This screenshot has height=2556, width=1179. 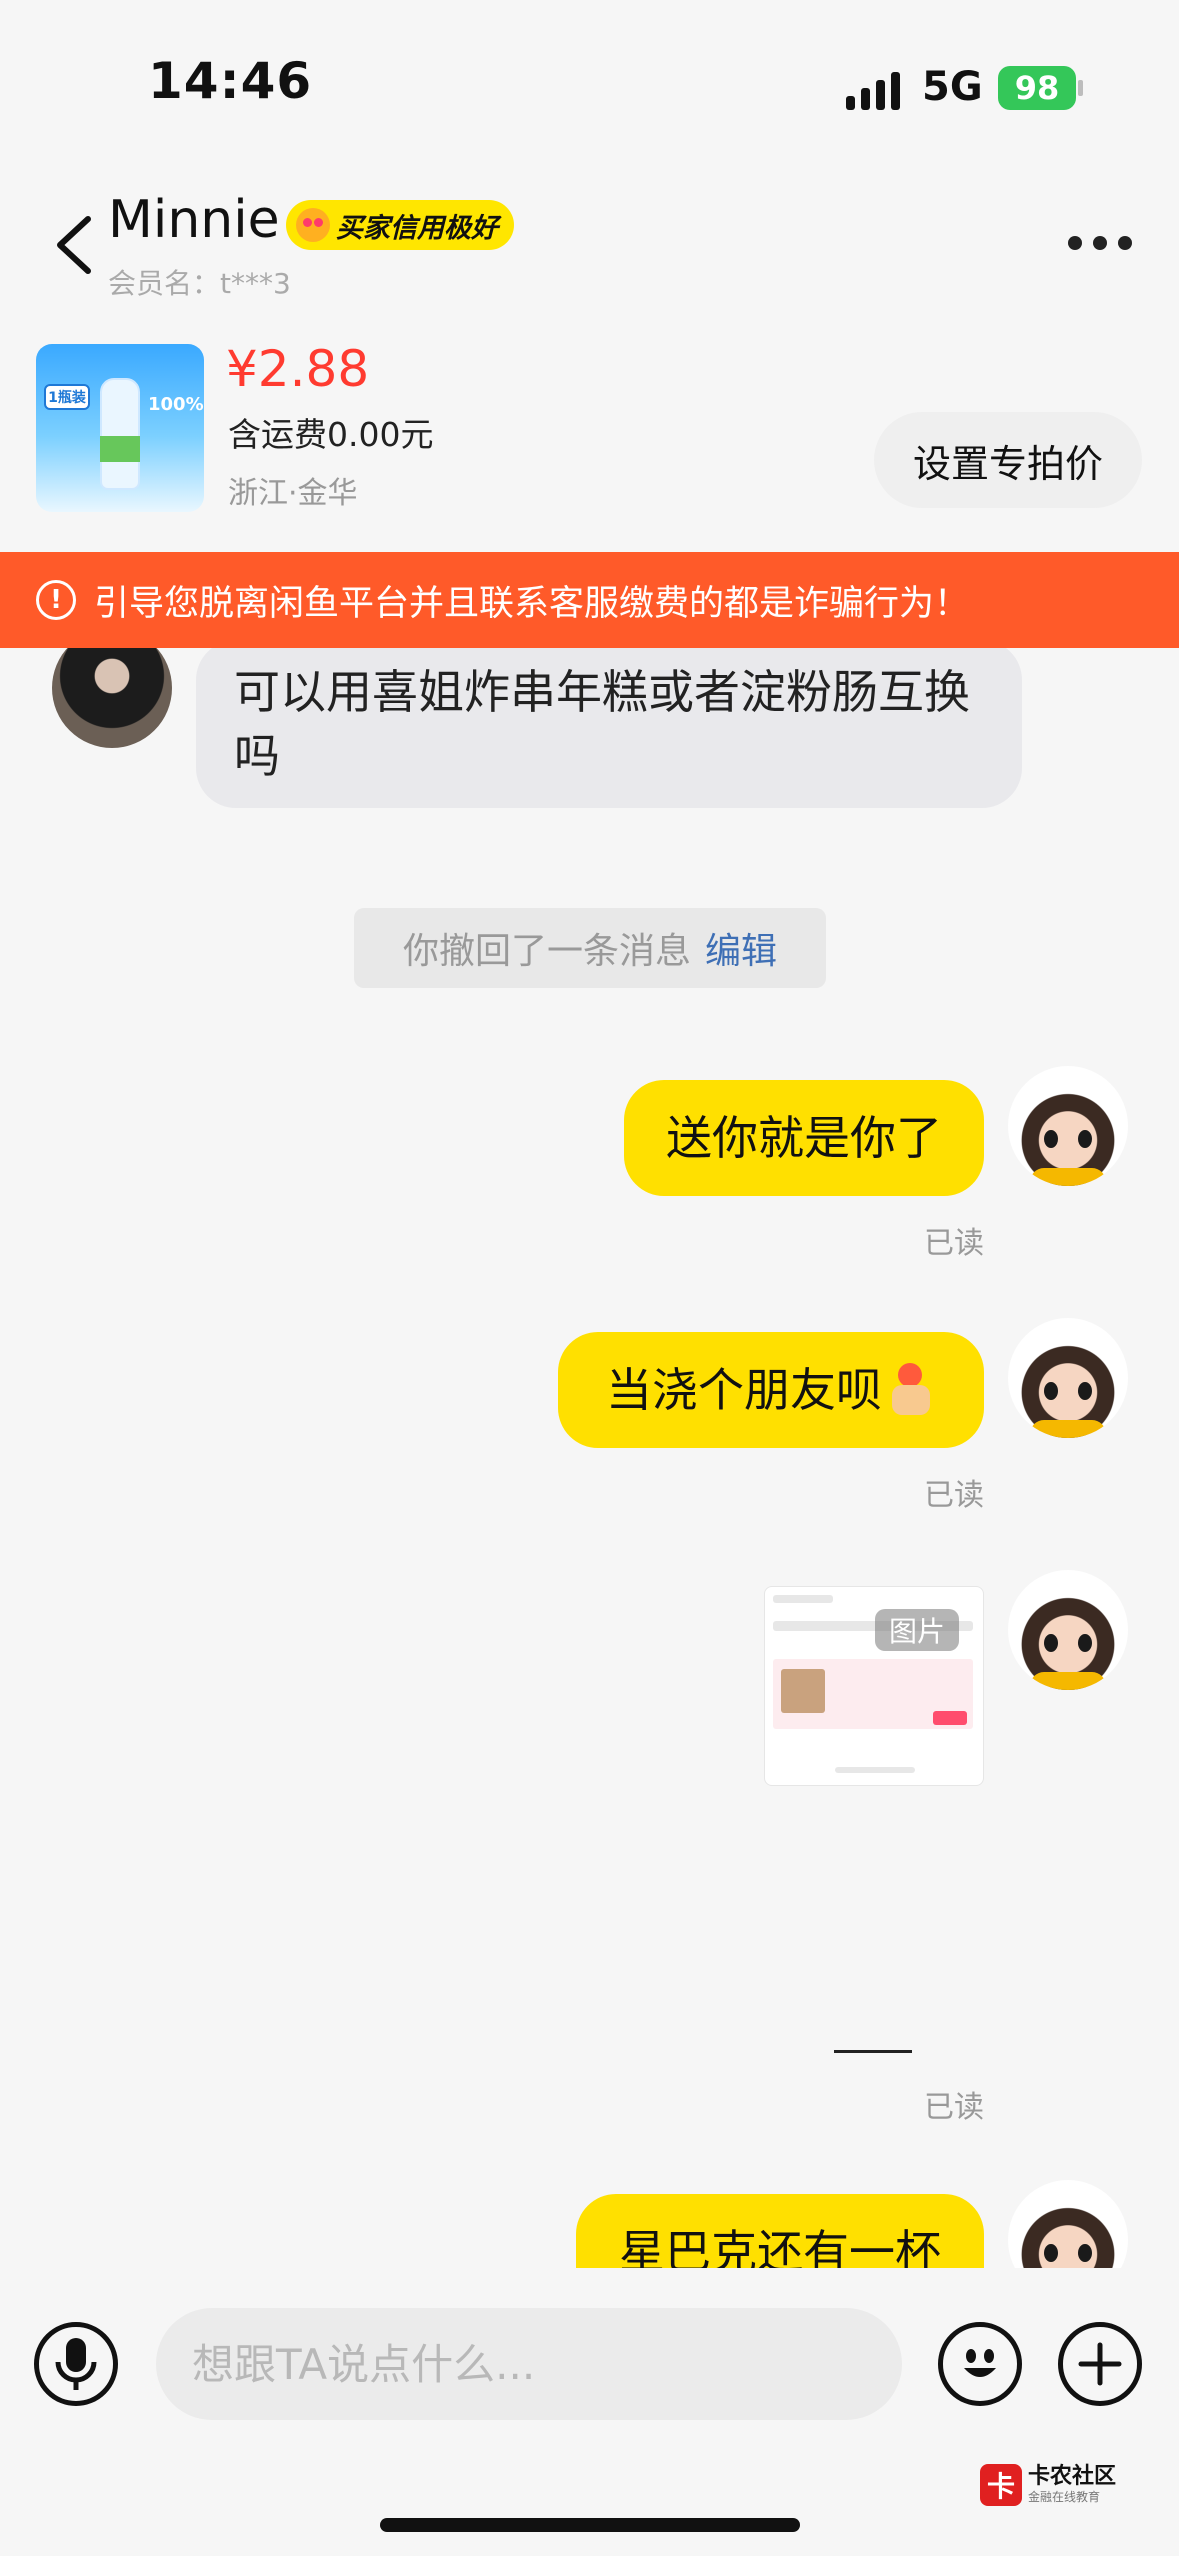 I want to click on warning-icon: !, so click(x=56, y=600).